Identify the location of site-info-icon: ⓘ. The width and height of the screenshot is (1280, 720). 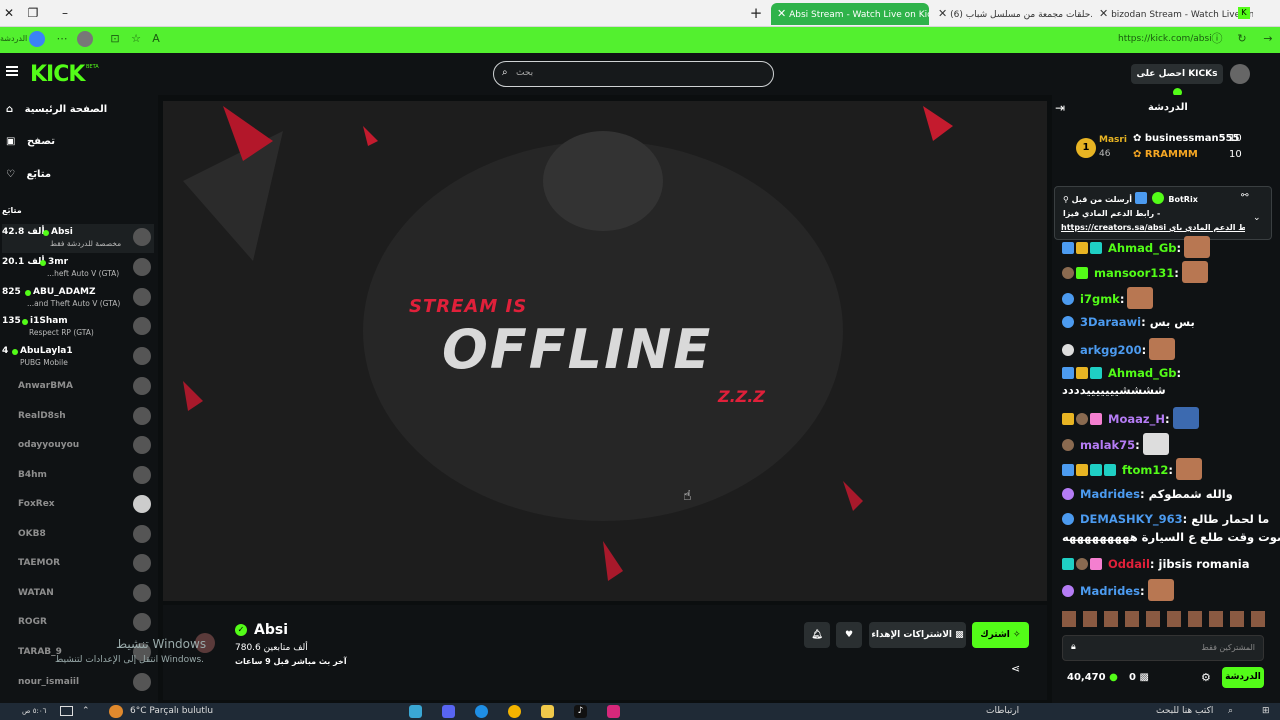
(1217, 39).